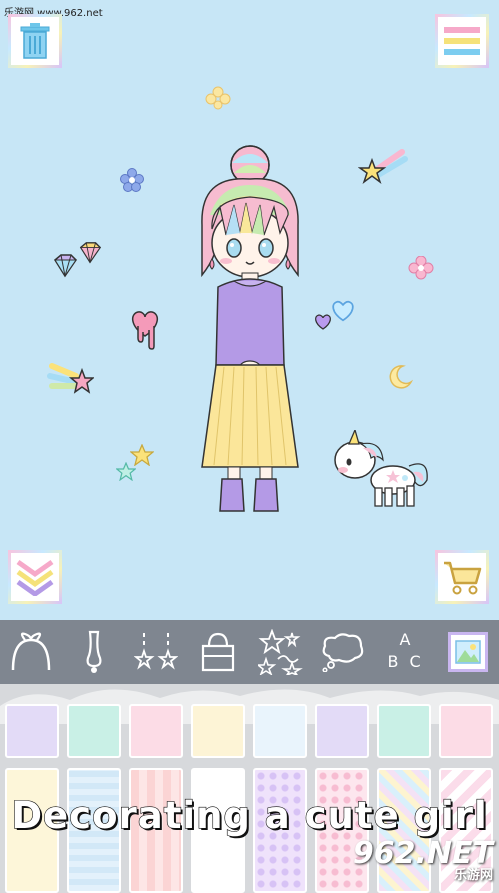  I want to click on tool-dangle-earrings, so click(156, 652).